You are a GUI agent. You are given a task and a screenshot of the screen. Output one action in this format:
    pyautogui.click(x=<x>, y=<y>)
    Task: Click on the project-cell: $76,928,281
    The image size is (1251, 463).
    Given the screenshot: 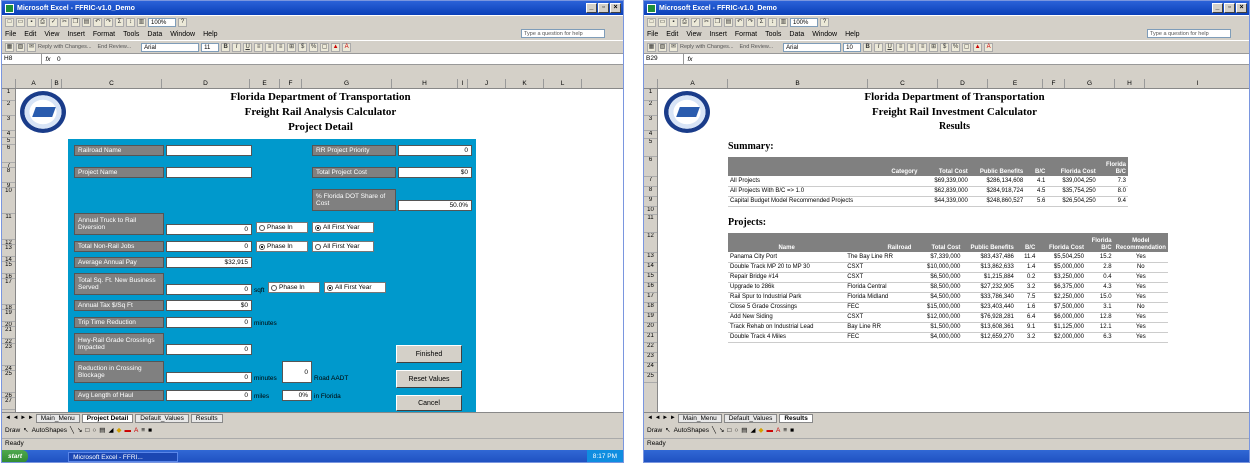 What is the action you would take?
    pyautogui.click(x=989, y=317)
    